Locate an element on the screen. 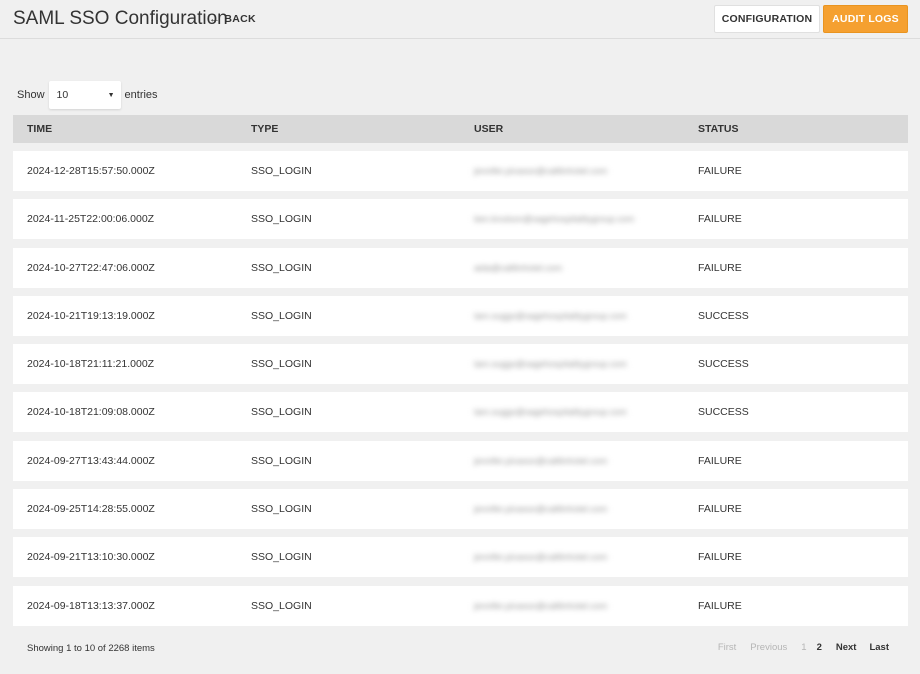  cell-time: 2024-10-27T22:47:06.000Z is located at coordinates (91, 267).